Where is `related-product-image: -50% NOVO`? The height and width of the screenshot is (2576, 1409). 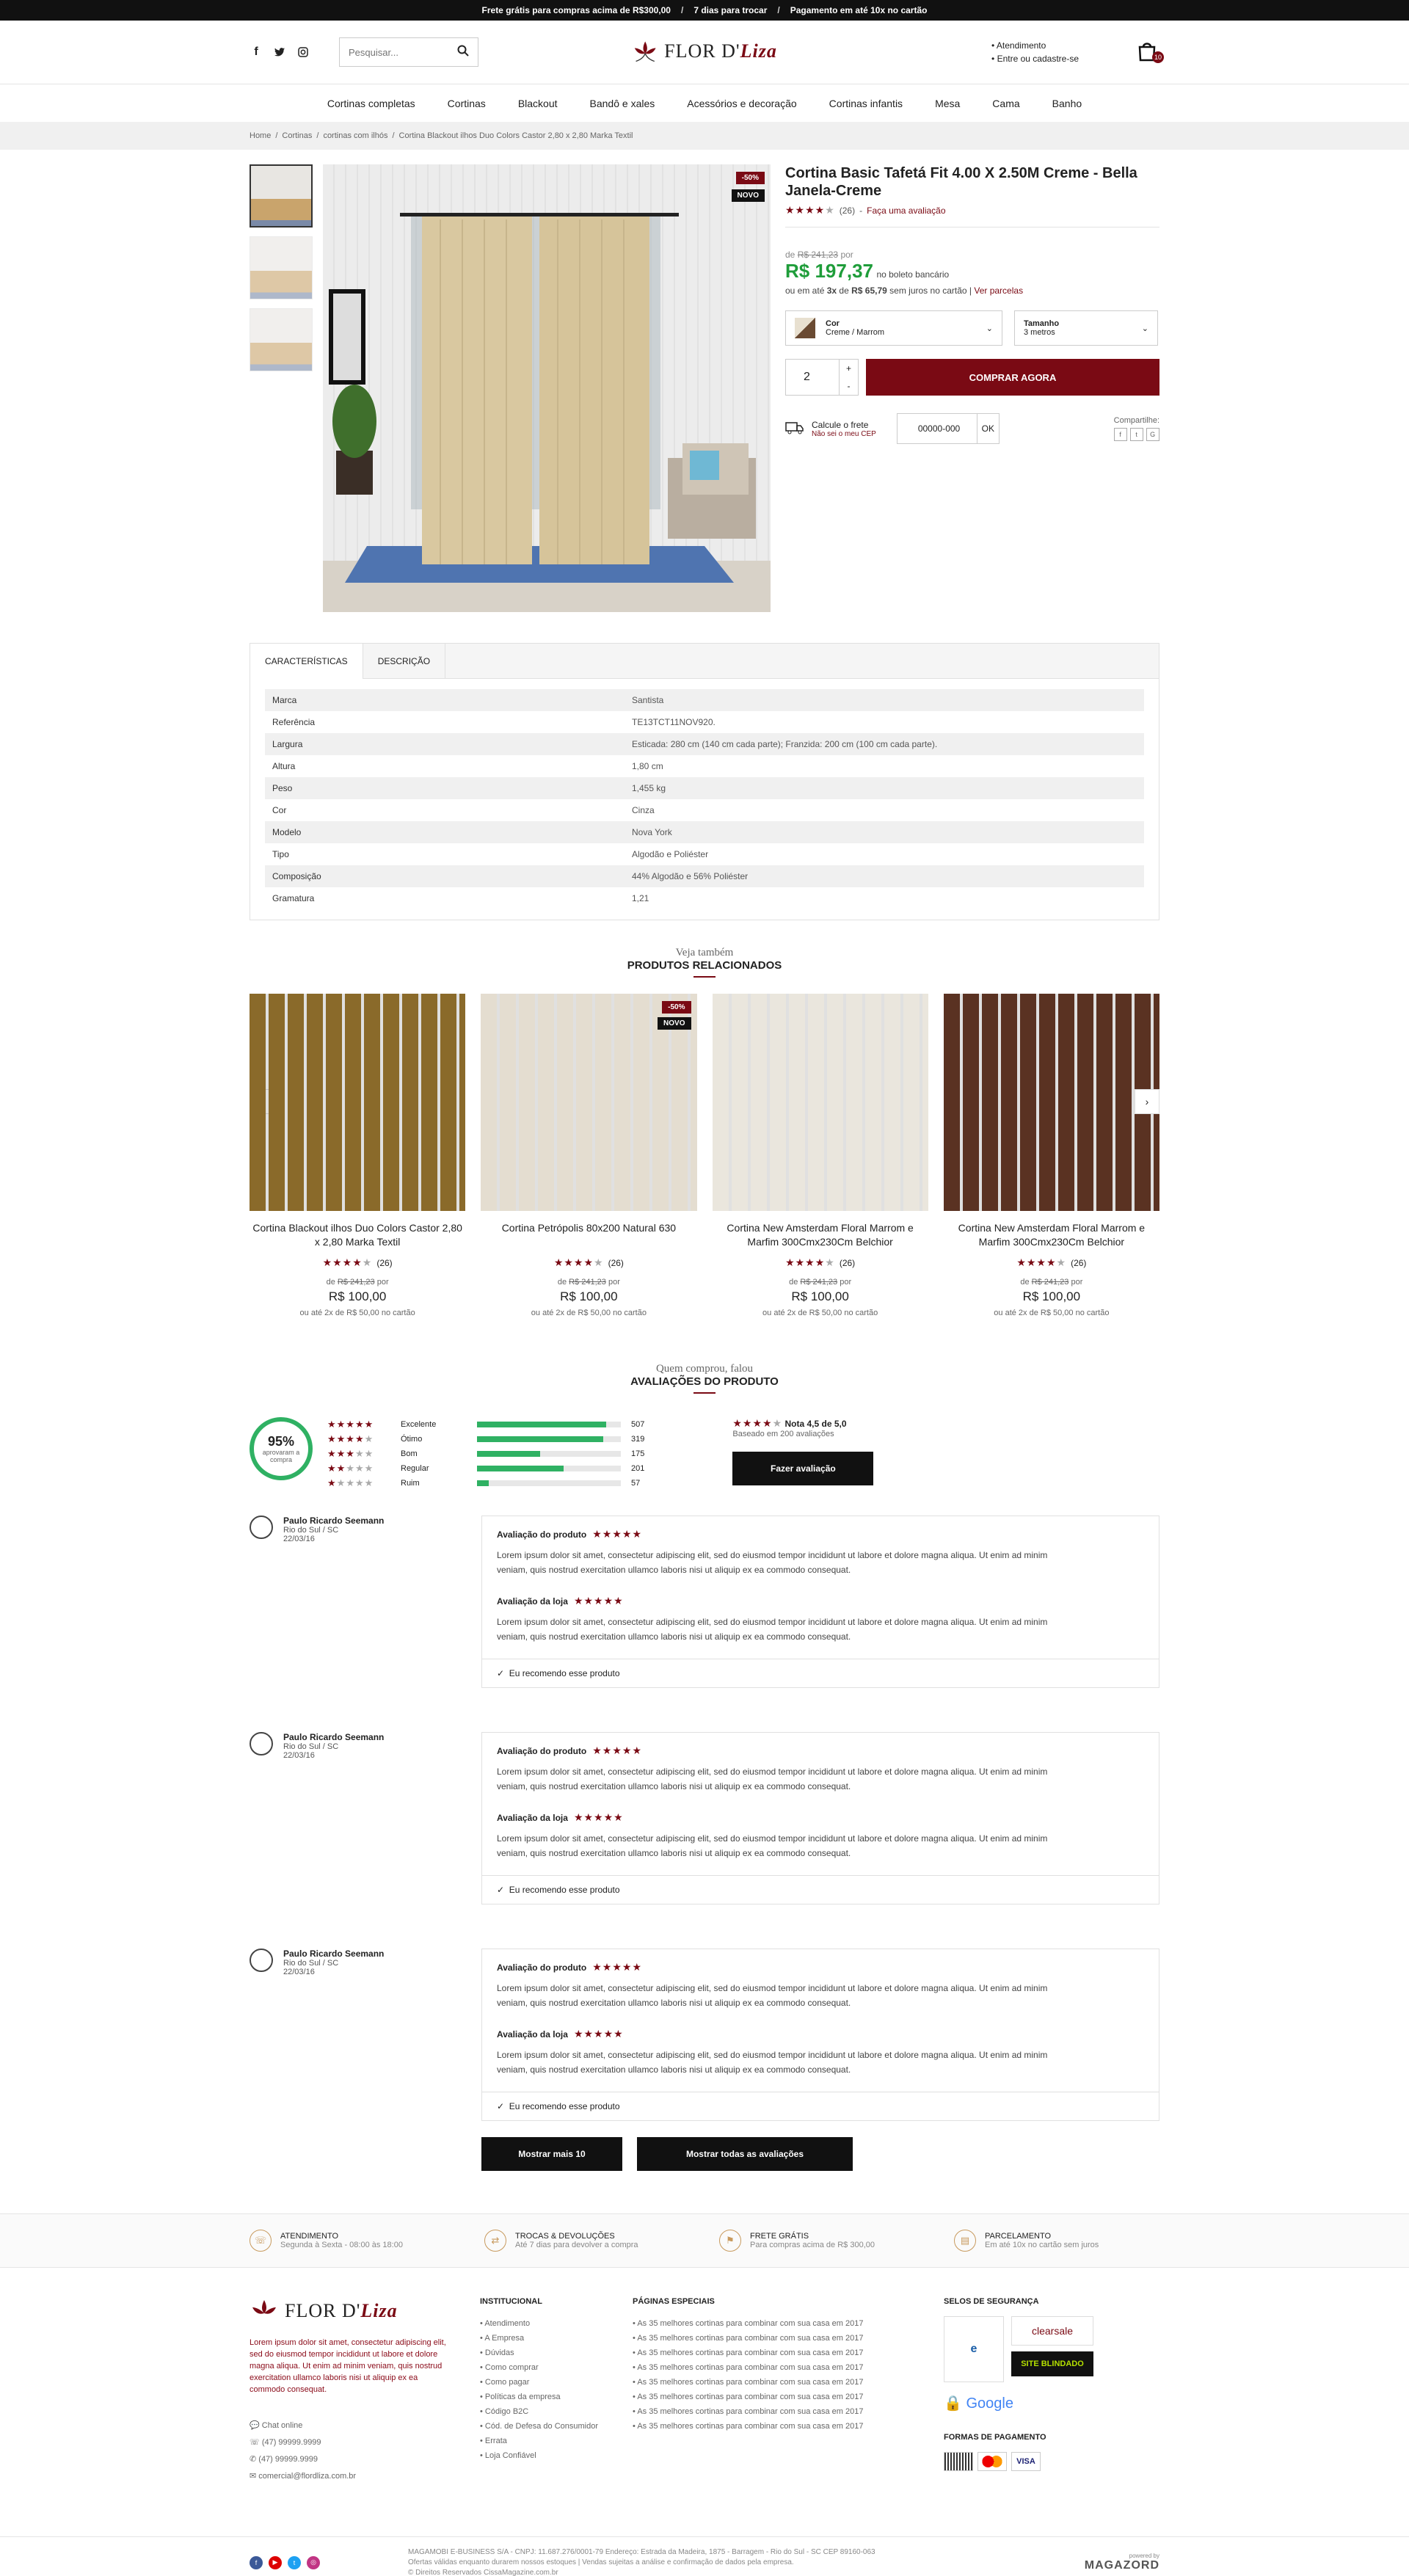
related-product-image: -50% NOVO is located at coordinates (589, 1102).